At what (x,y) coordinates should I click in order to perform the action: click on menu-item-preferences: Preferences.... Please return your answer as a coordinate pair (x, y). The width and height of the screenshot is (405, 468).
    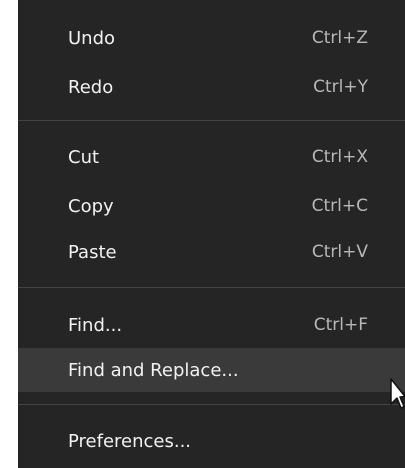
    Looking at the image, I should click on (211, 441).